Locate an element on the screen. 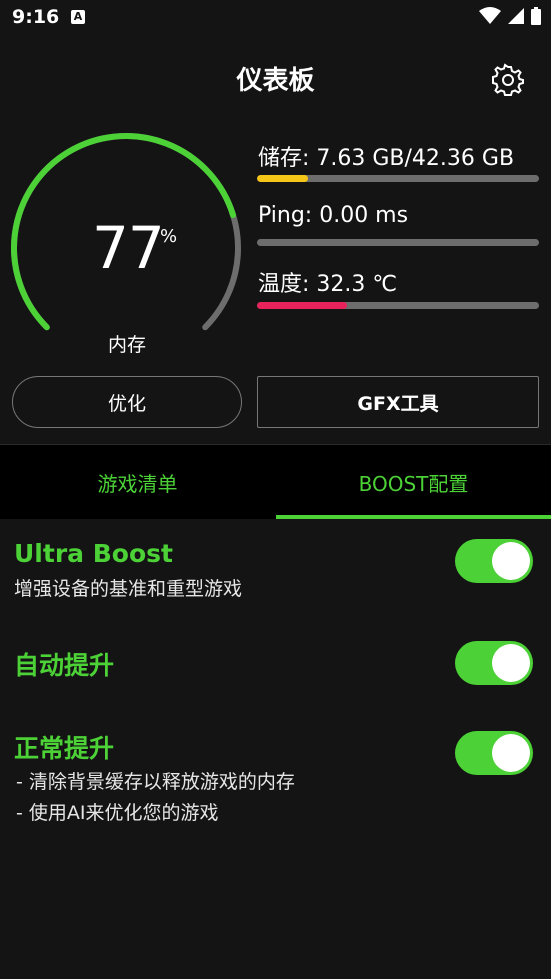 The width and height of the screenshot is (551, 979). status-time: 9:16 is located at coordinates (36, 17).